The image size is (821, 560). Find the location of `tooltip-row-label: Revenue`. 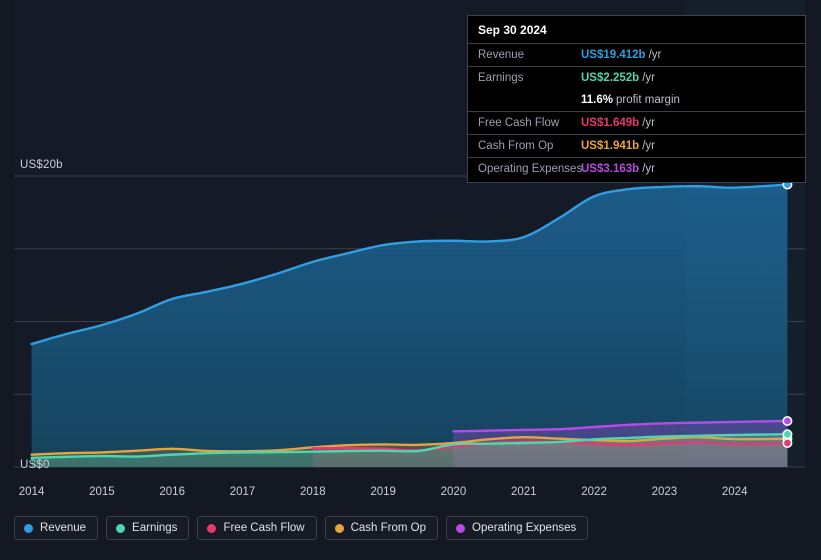

tooltip-row-label: Revenue is located at coordinates (501, 55).